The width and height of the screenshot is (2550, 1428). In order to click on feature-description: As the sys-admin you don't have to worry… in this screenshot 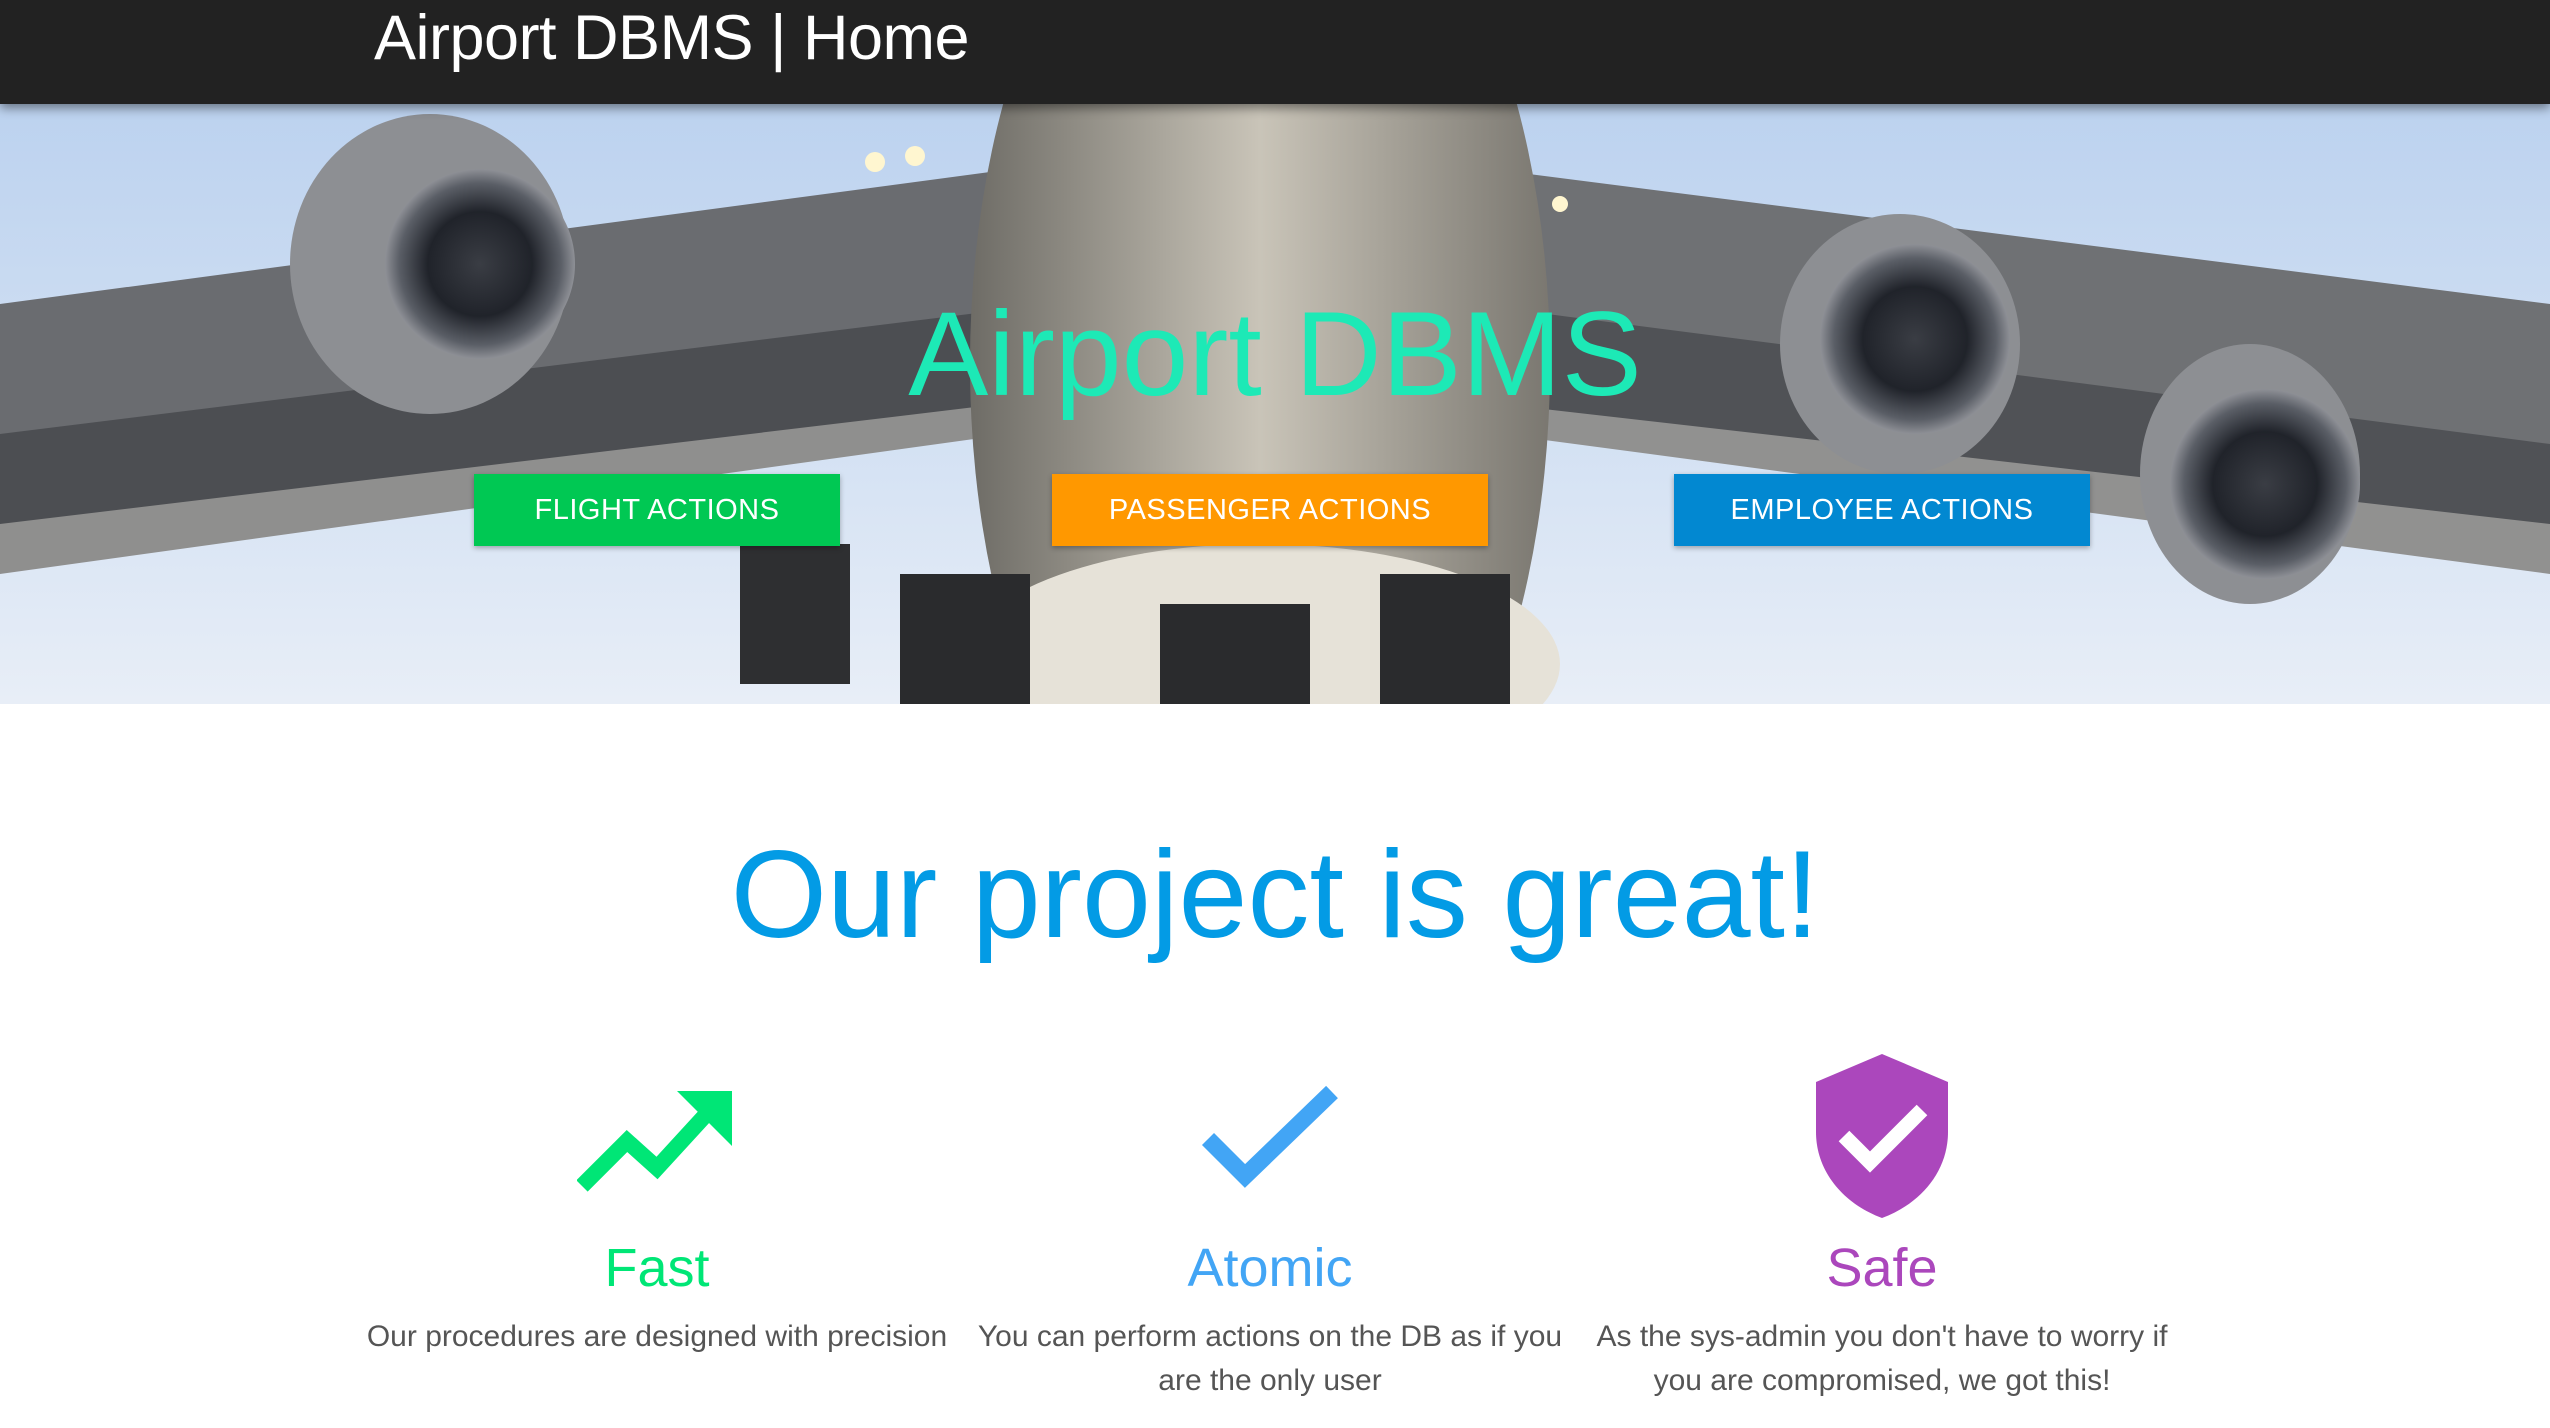, I will do `click(1882, 1358)`.